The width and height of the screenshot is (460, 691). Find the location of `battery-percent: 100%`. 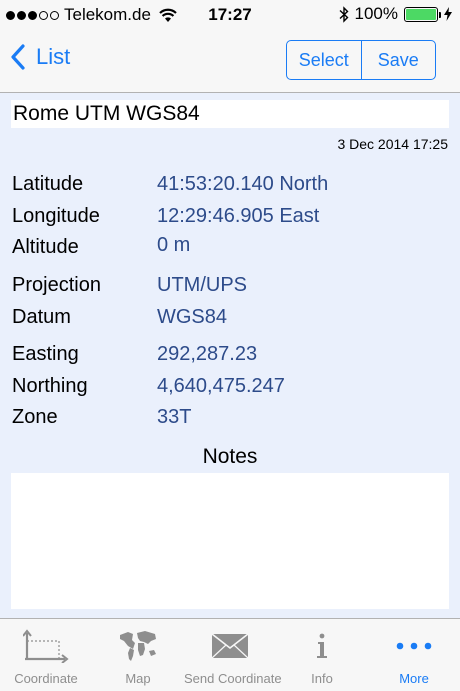

battery-percent: 100% is located at coordinates (376, 13).